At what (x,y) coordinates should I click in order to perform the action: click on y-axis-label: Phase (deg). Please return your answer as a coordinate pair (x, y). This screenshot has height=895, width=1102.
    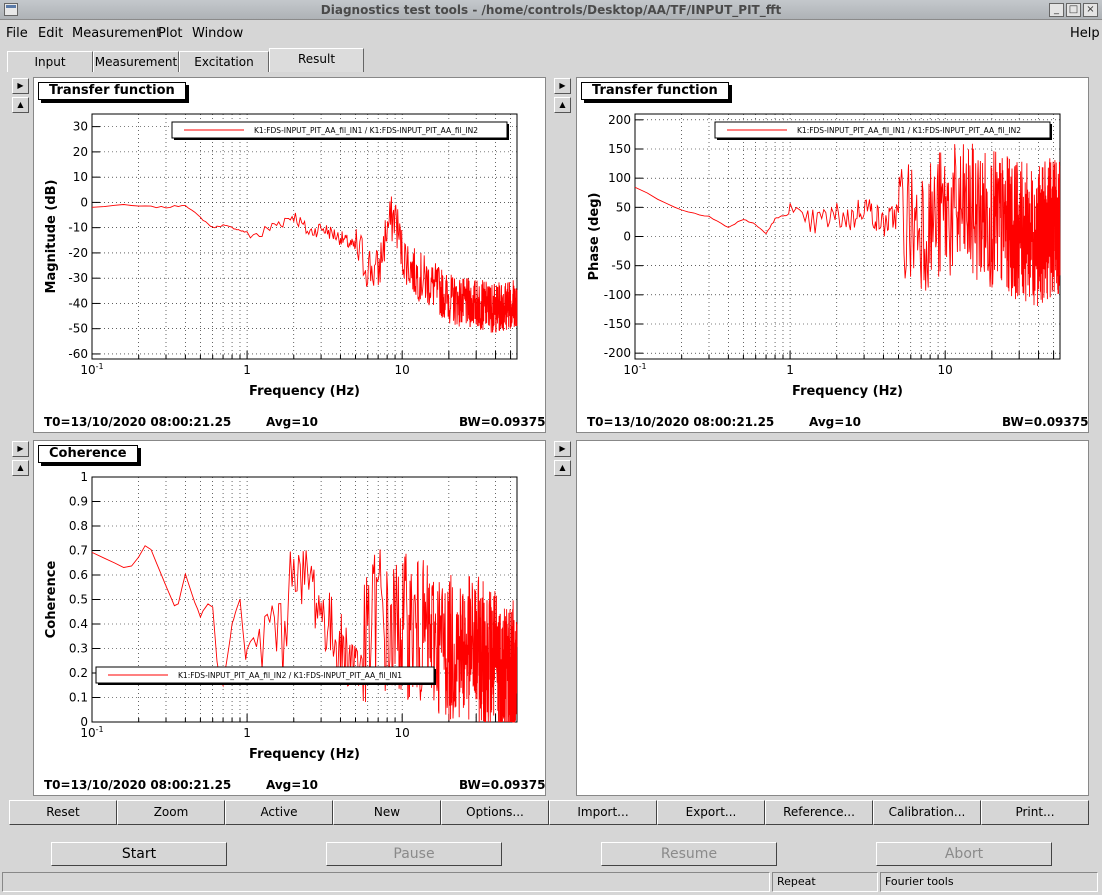
    Looking at the image, I should click on (594, 237).